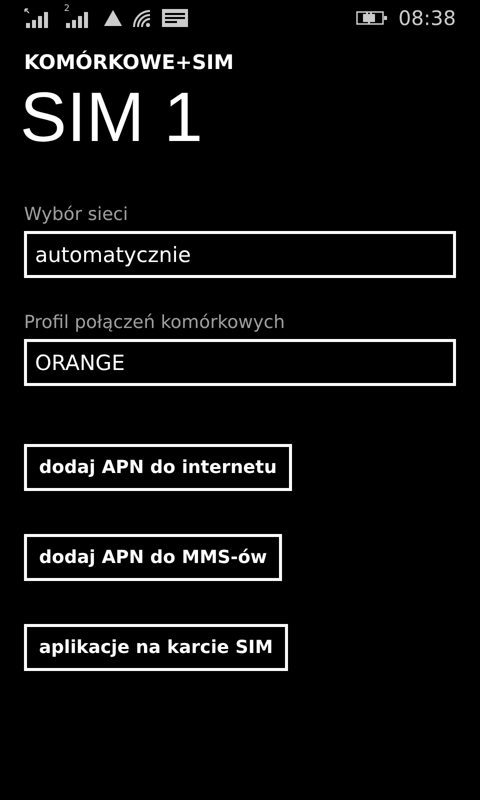 Image resolution: width=480 pixels, height=800 pixels. I want to click on action-button: dodaj APN do internetu, so click(158, 467).